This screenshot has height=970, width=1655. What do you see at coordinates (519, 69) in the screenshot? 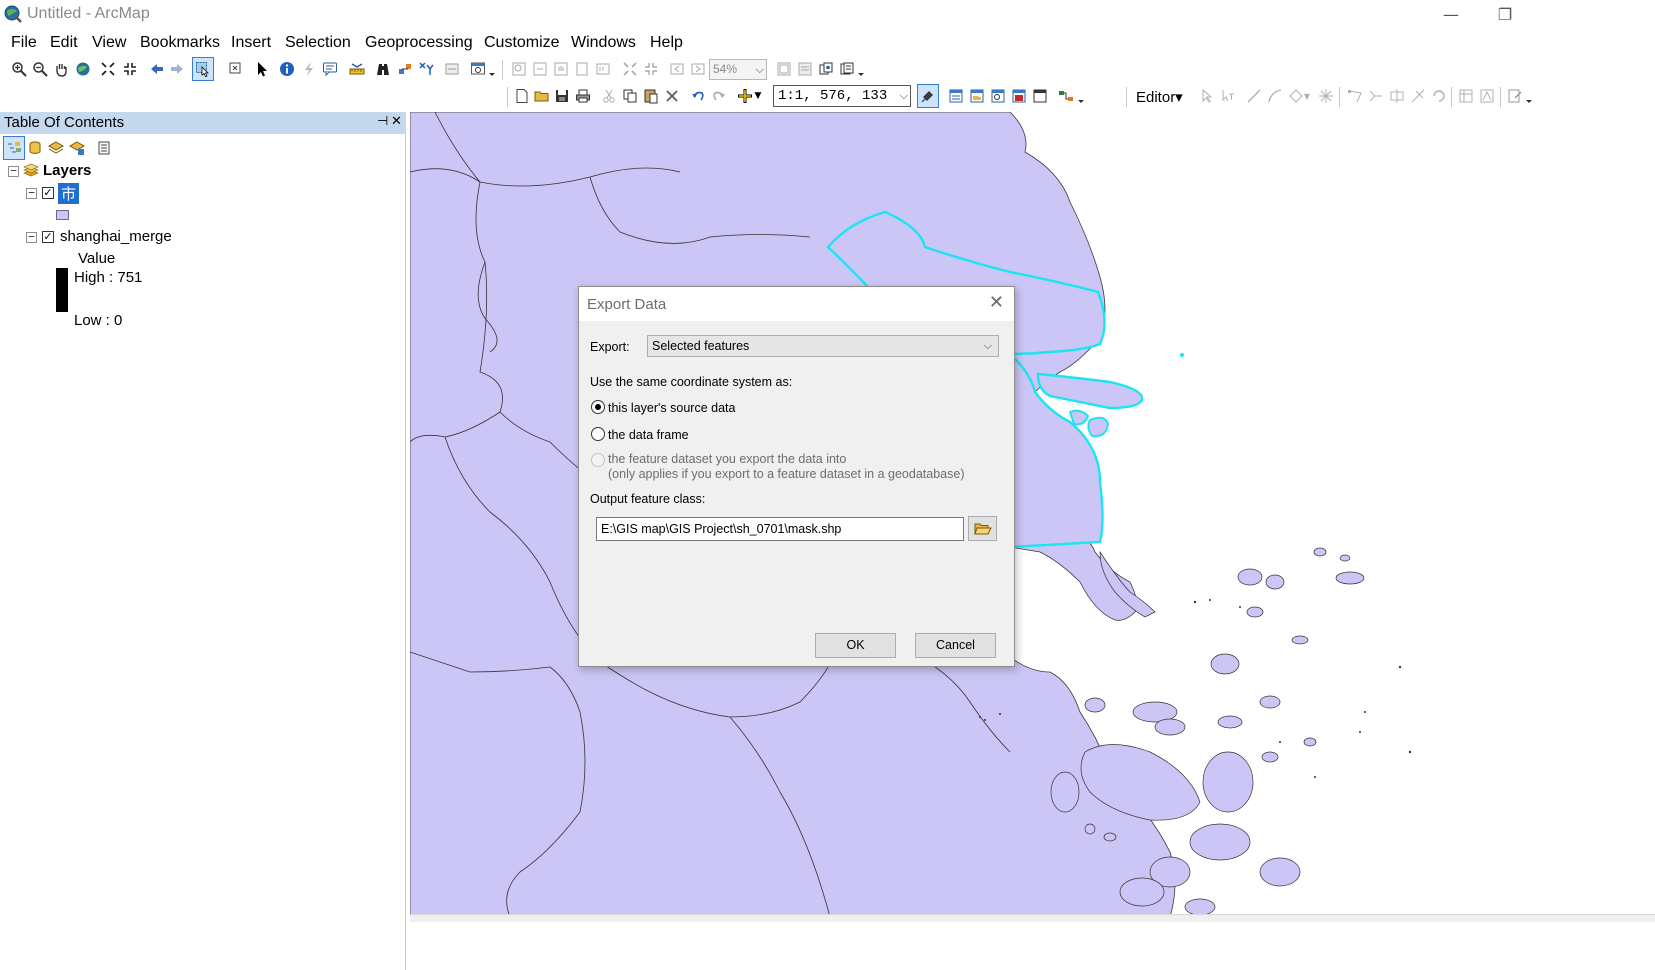
I see `layout-zoom-in-icon` at bounding box center [519, 69].